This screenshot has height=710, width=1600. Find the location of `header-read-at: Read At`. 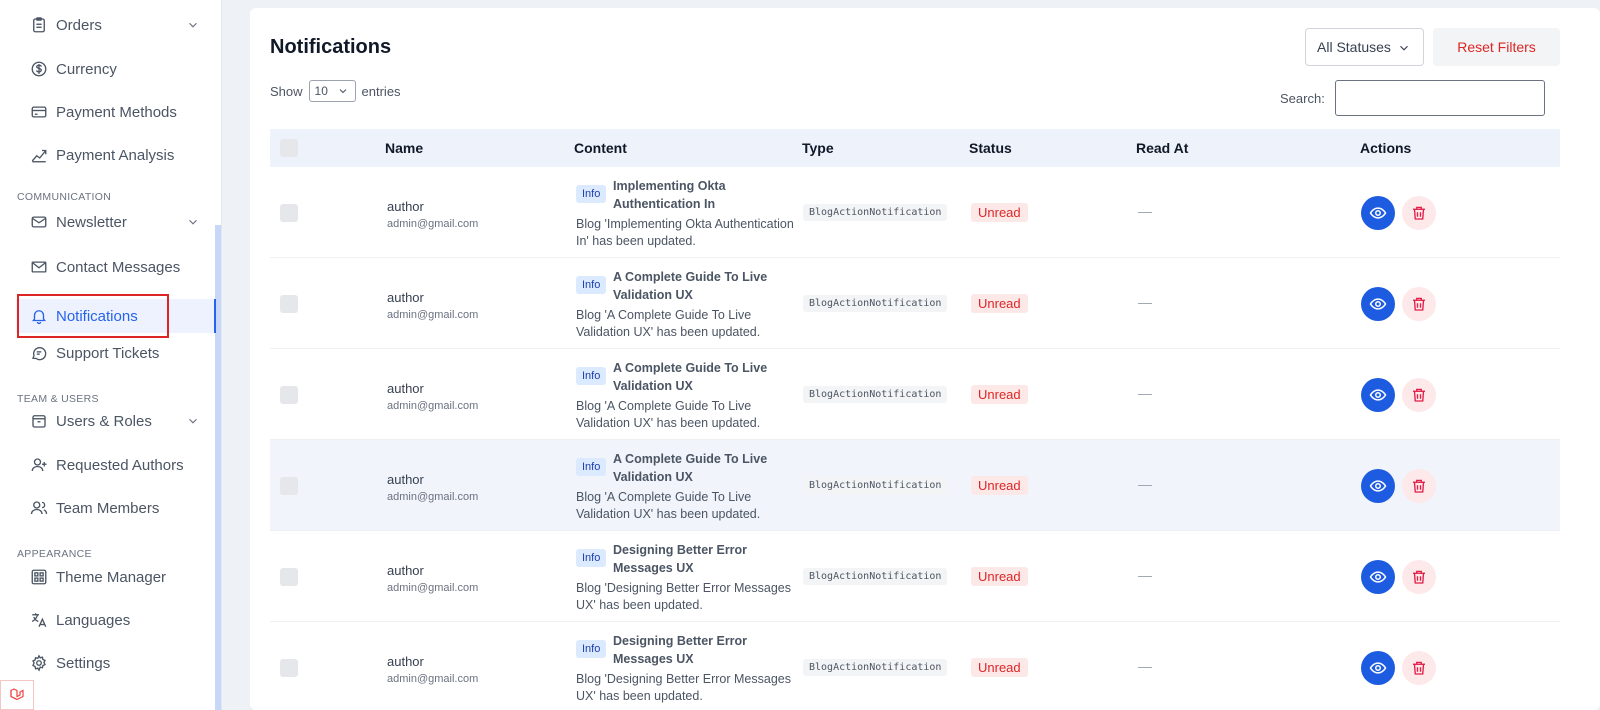

header-read-at: Read At is located at coordinates (1162, 148).